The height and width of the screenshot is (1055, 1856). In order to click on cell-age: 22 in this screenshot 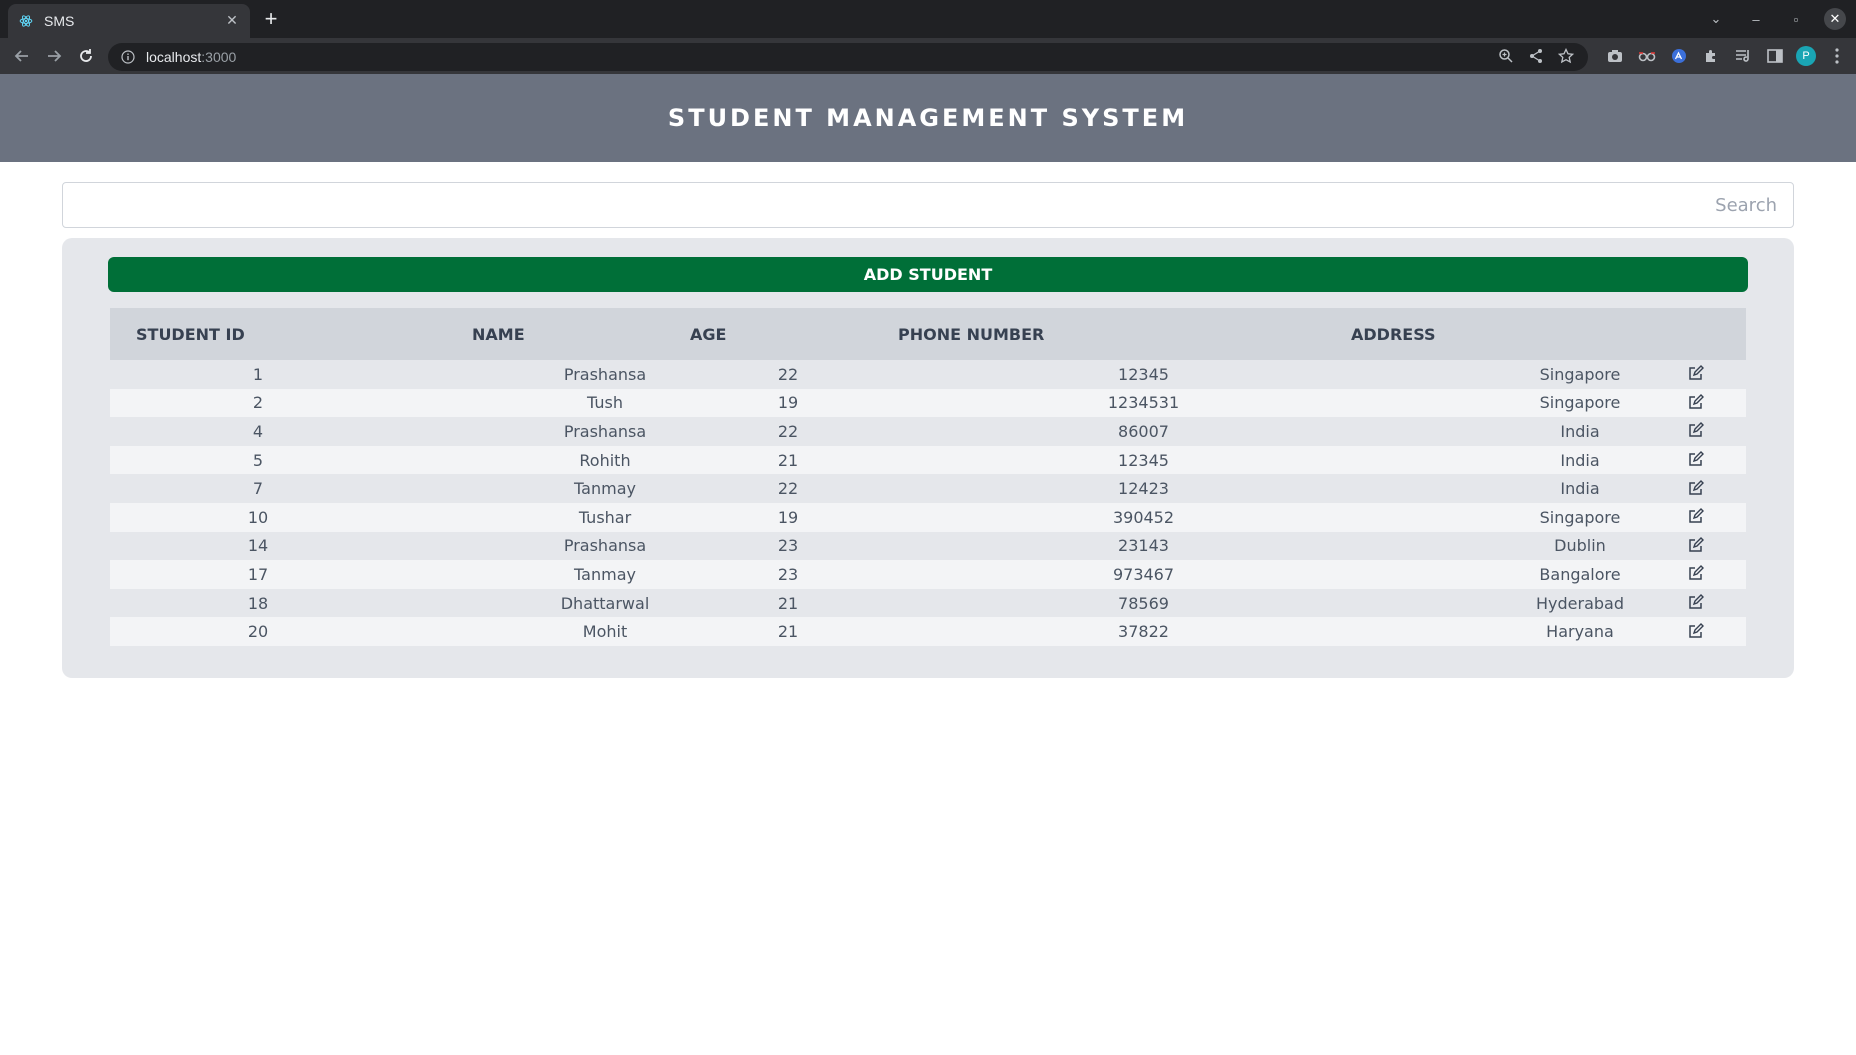, I will do `click(788, 489)`.